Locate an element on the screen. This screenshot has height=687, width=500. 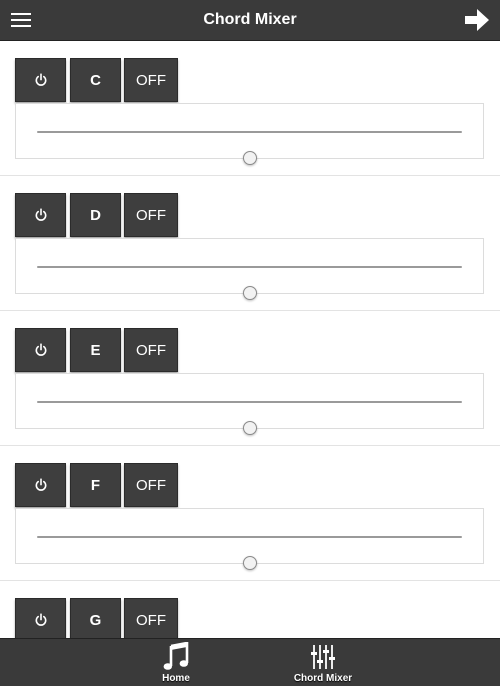
nav-label-chord-mixer: Chord Mixer is located at coordinates (323, 678).